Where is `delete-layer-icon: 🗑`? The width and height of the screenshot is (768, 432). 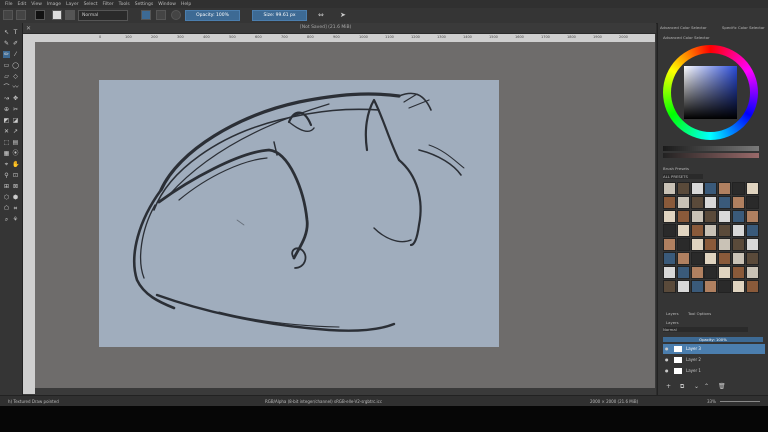
delete-layer-icon: 🗑 is located at coordinates (722, 386).